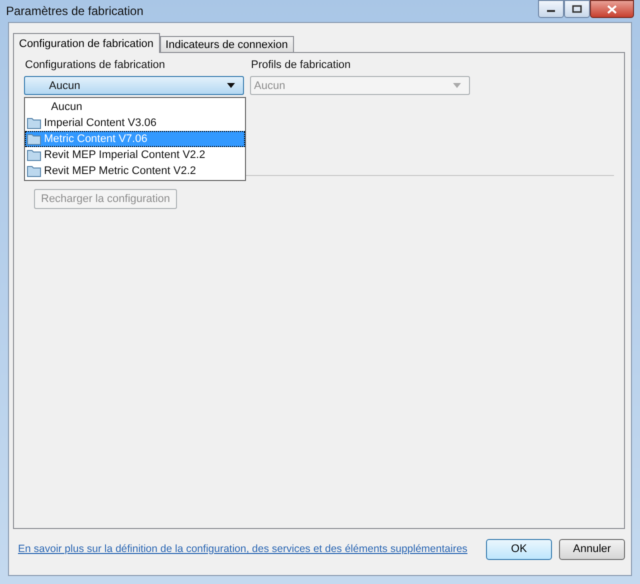 The height and width of the screenshot is (584, 640). I want to click on tab: Indicateurs de connexion, so click(227, 44).